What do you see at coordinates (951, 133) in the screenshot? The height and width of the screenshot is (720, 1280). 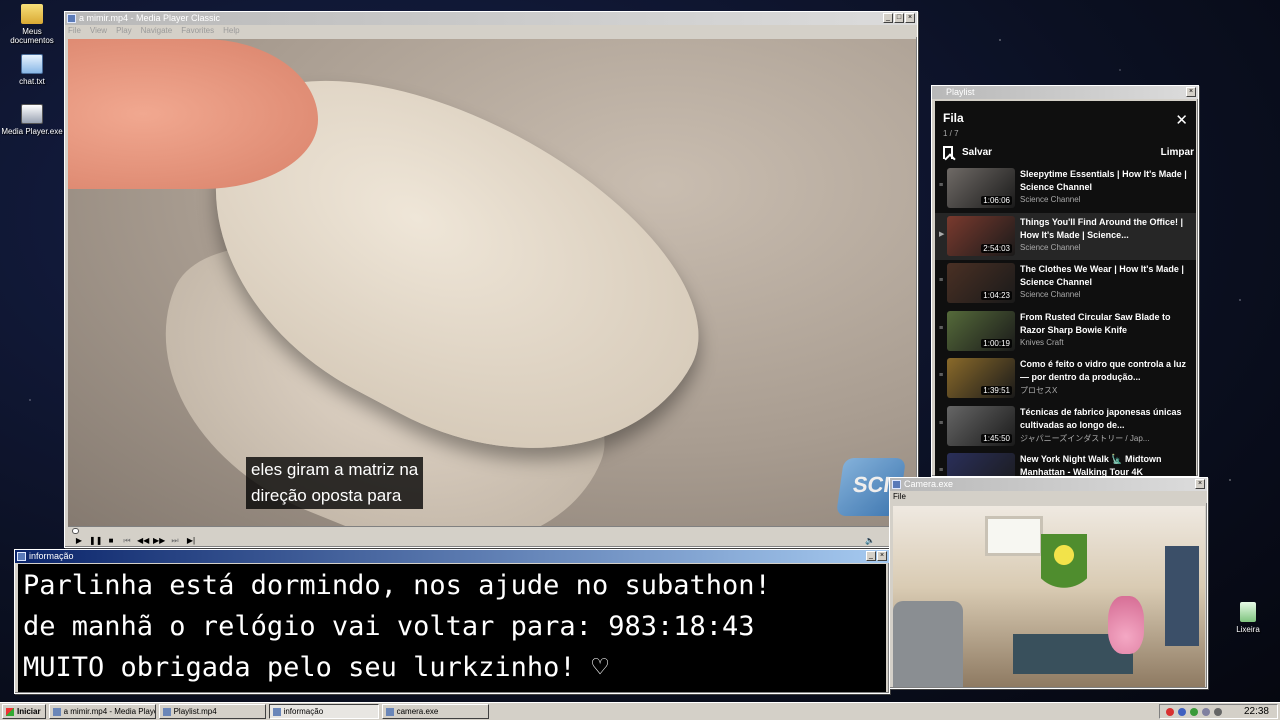 I see `queue-count: 1 / 7` at bounding box center [951, 133].